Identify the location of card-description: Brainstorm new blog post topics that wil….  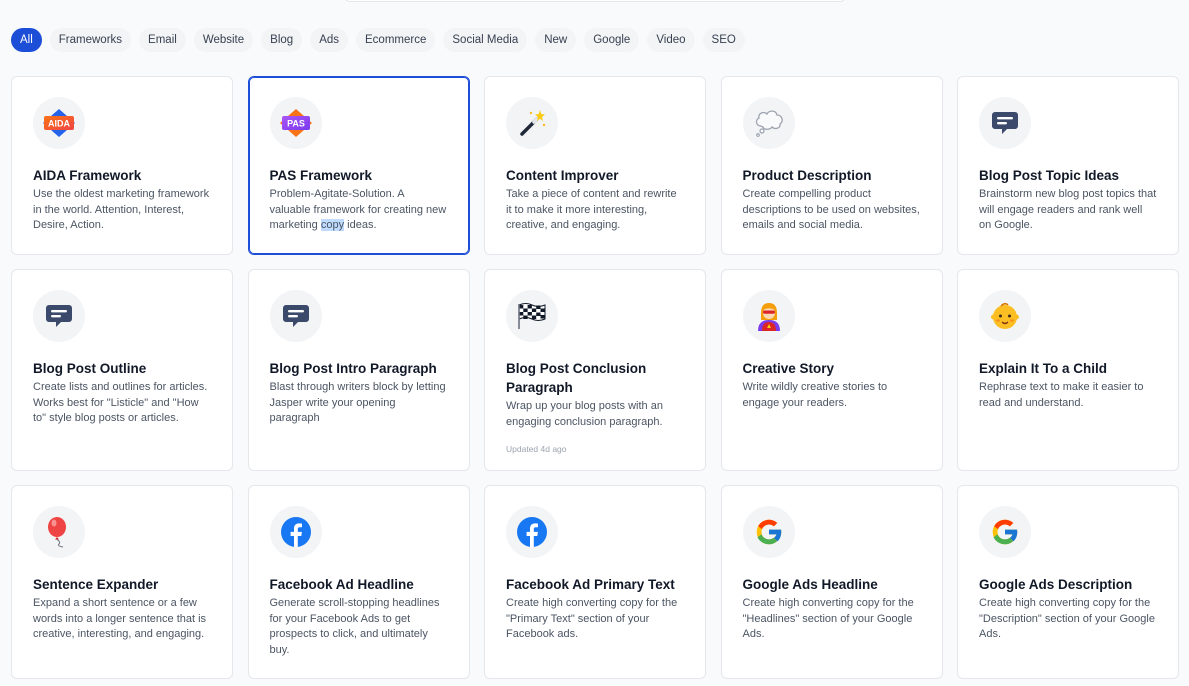
(1068, 210).